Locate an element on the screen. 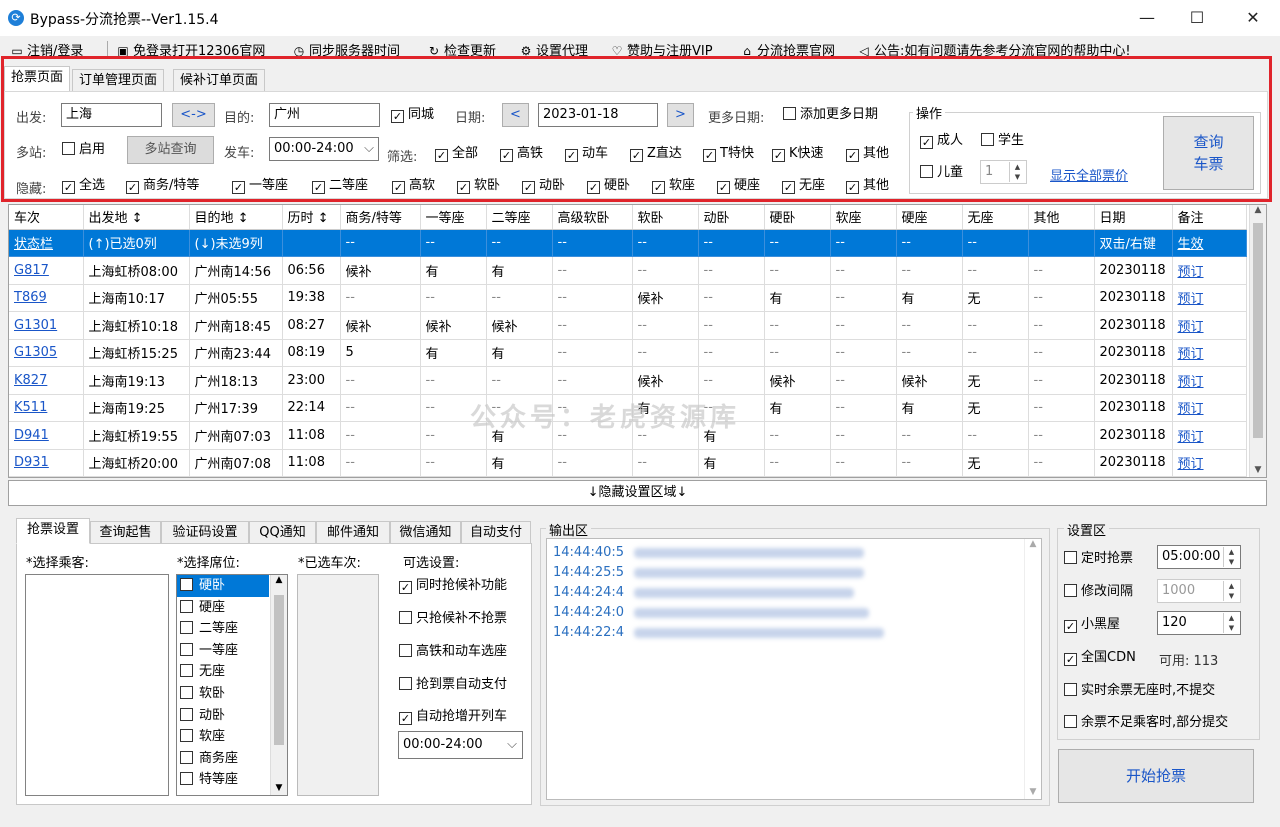 Image resolution: width=1280 pixels, height=827 pixels. filter-k: ✓ K快速 is located at coordinates (798, 154).